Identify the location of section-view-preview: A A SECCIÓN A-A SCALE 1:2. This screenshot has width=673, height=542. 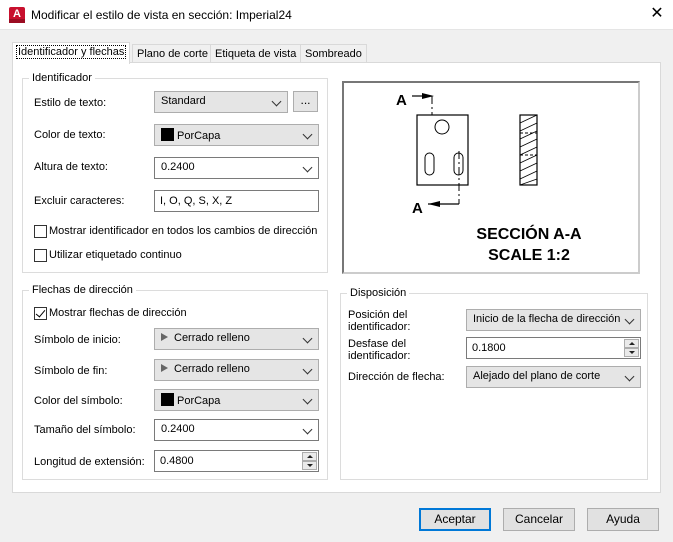
(489, 178).